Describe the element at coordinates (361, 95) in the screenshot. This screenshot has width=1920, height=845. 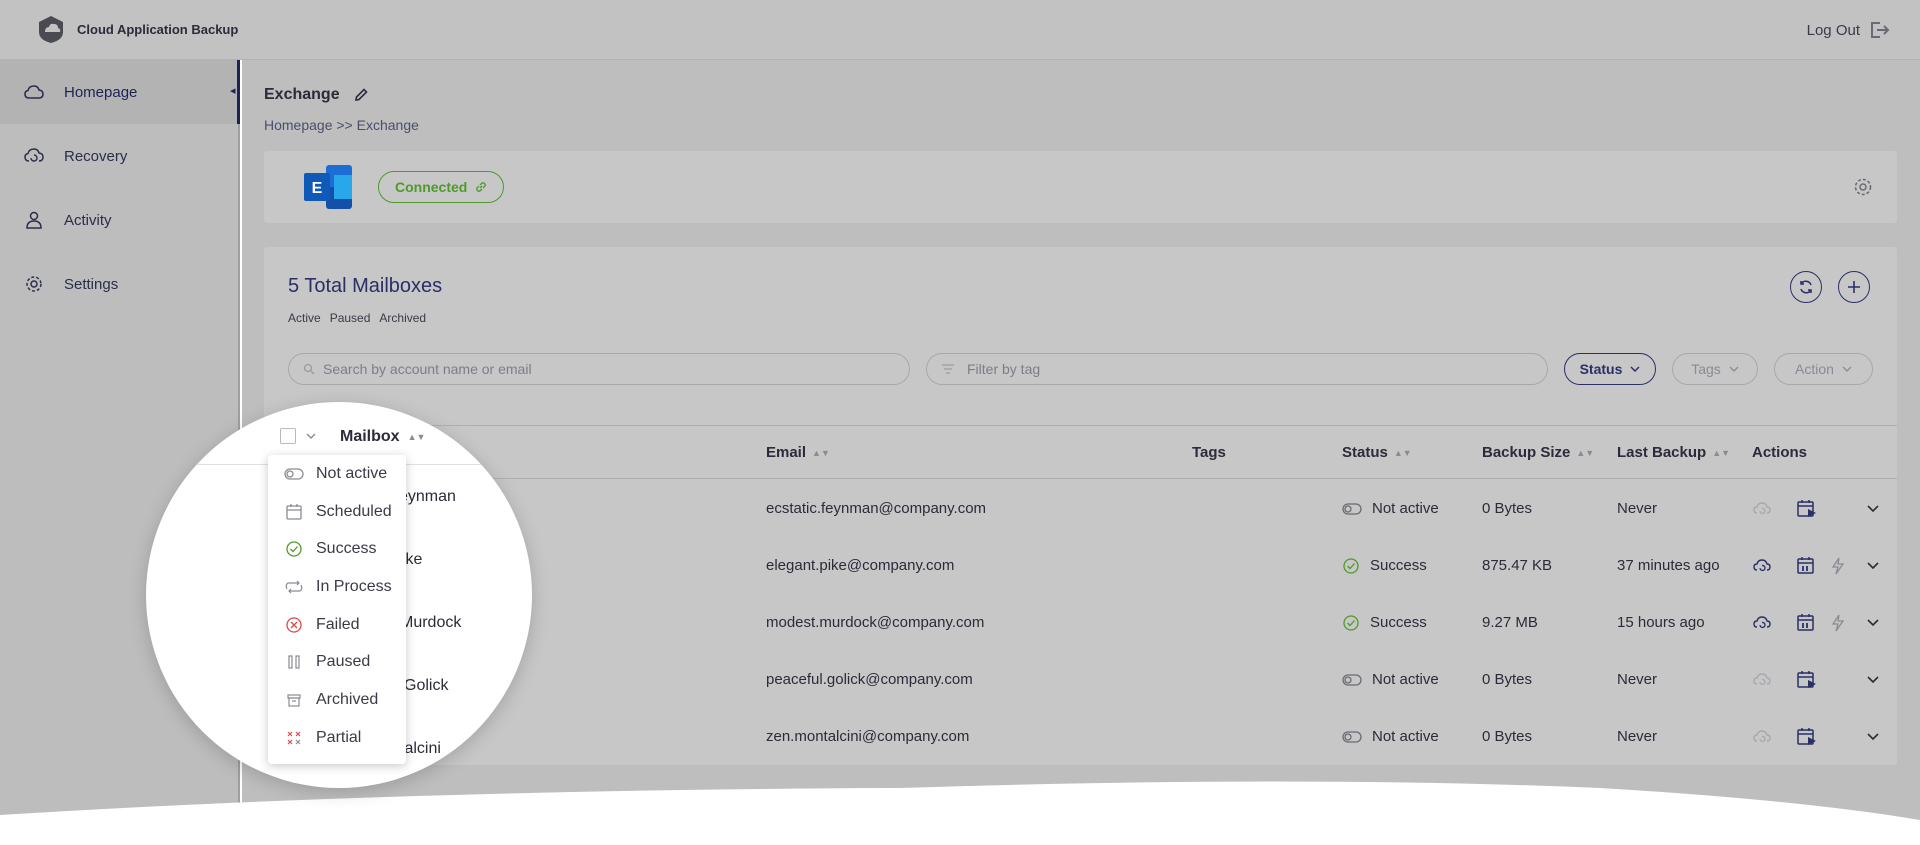
I see `edit-pencil-icon` at that location.